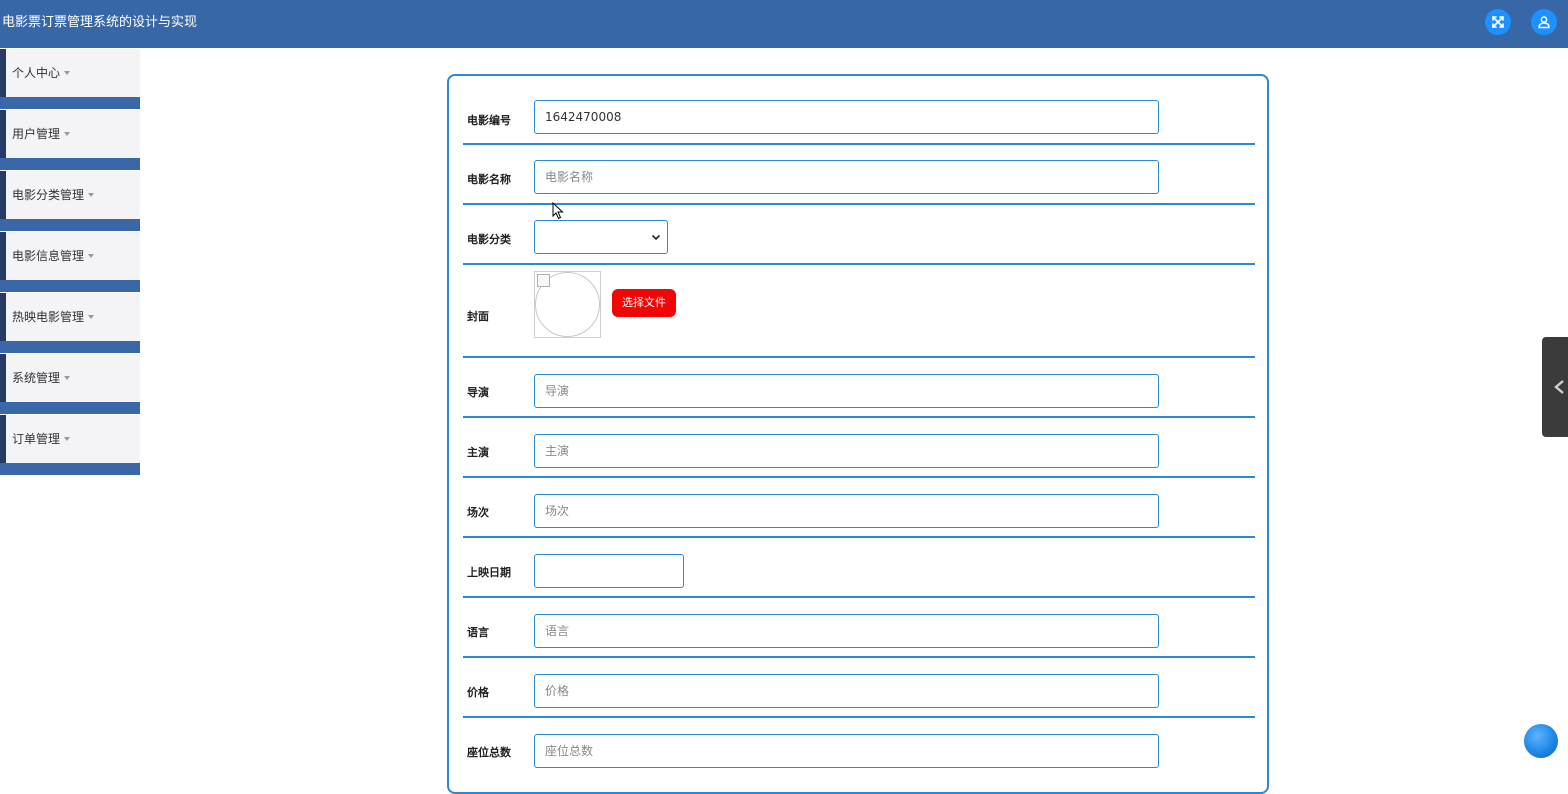  What do you see at coordinates (53, 195) in the screenshot?
I see `sidebar-item-label: 电影分类管理` at bounding box center [53, 195].